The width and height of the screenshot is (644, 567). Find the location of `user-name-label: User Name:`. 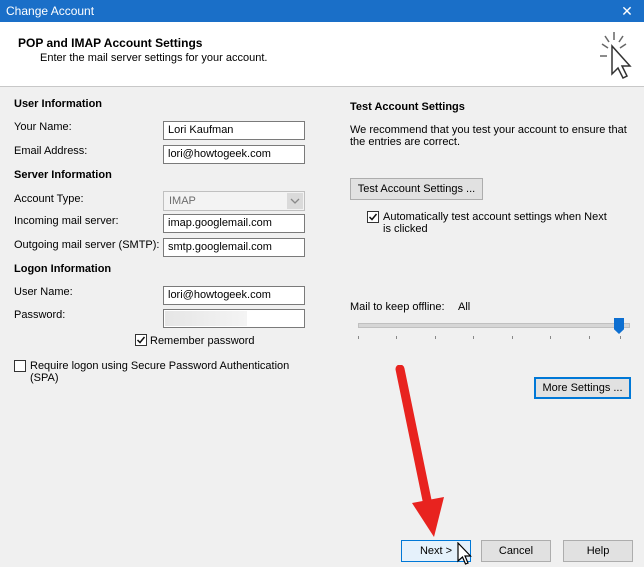

user-name-label: User Name: is located at coordinates (43, 292).